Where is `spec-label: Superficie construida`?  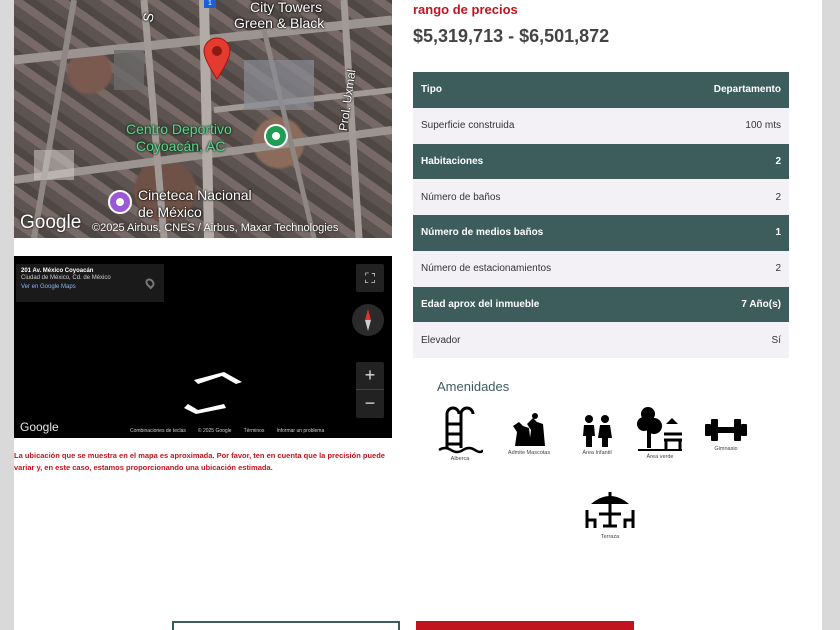 spec-label: Superficie construida is located at coordinates (533, 125).